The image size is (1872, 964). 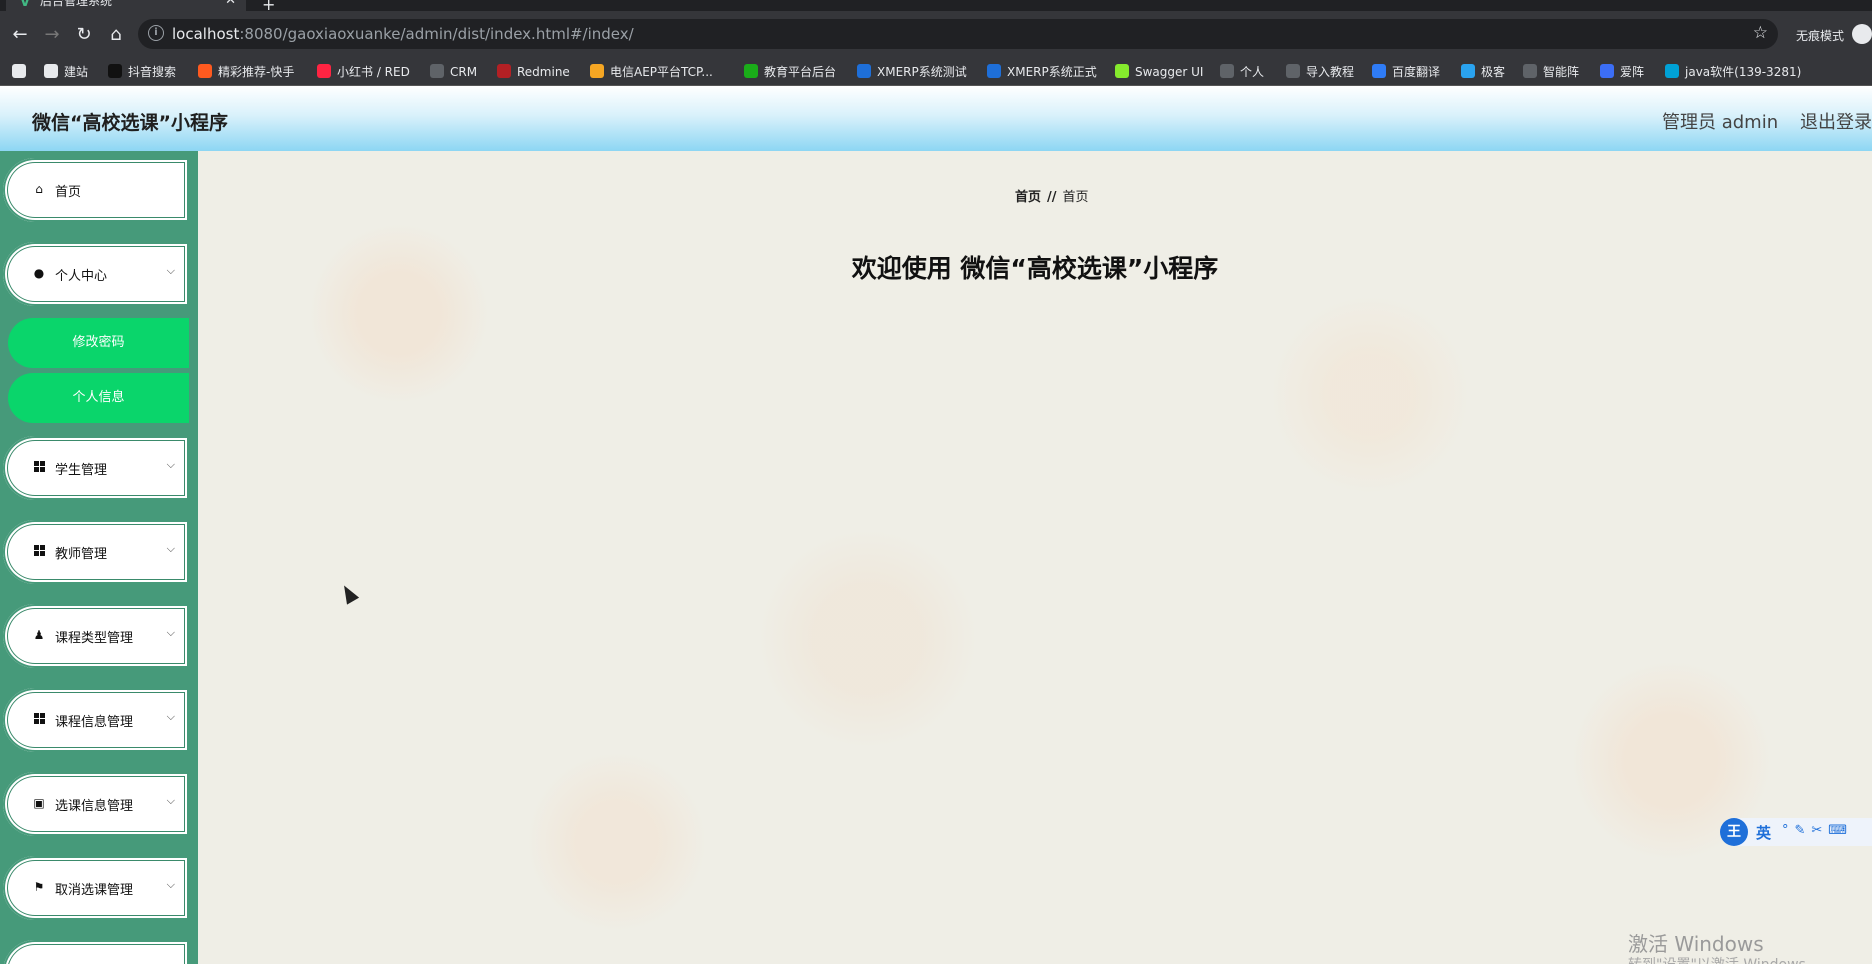 I want to click on bookmark-item, so click(x=22, y=72).